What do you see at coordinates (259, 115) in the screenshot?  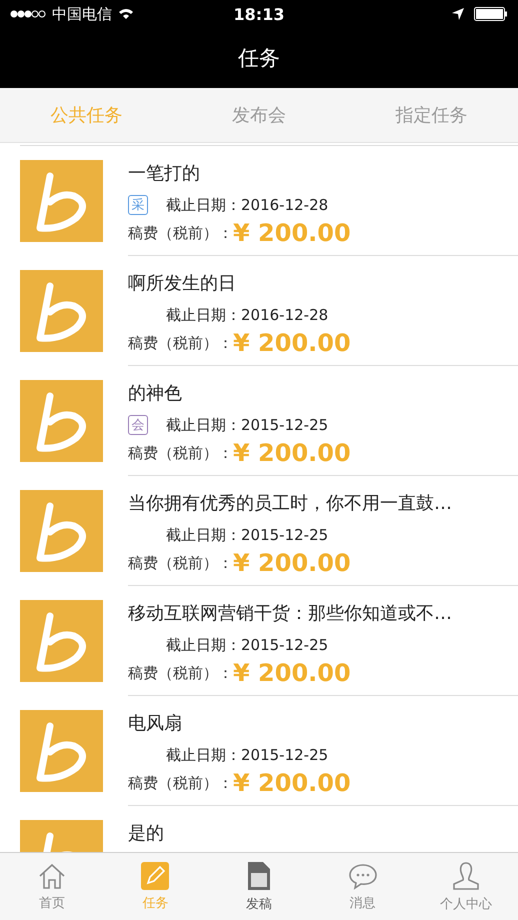 I see `segment-tab: 发布会` at bounding box center [259, 115].